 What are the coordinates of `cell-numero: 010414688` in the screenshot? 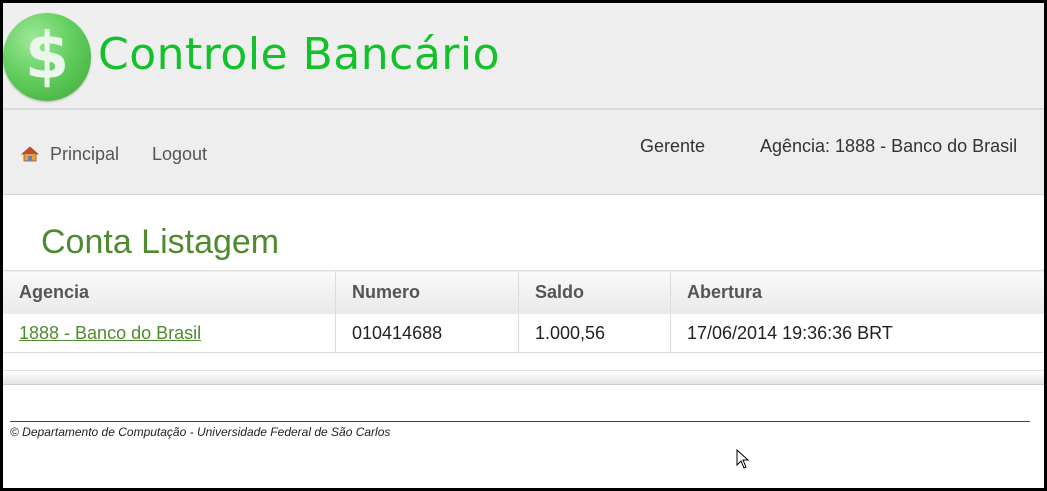 It's located at (427, 333).